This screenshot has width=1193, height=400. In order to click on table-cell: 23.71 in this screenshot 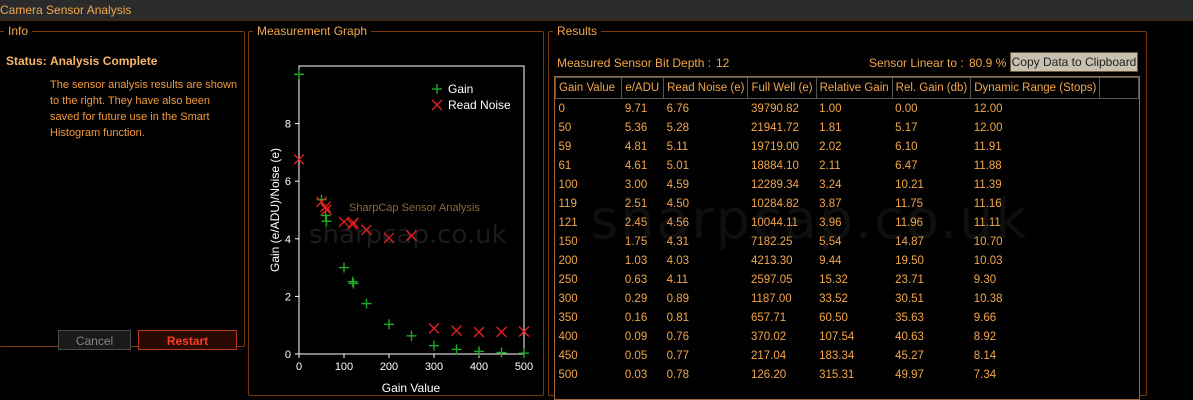, I will do `click(909, 279)`.